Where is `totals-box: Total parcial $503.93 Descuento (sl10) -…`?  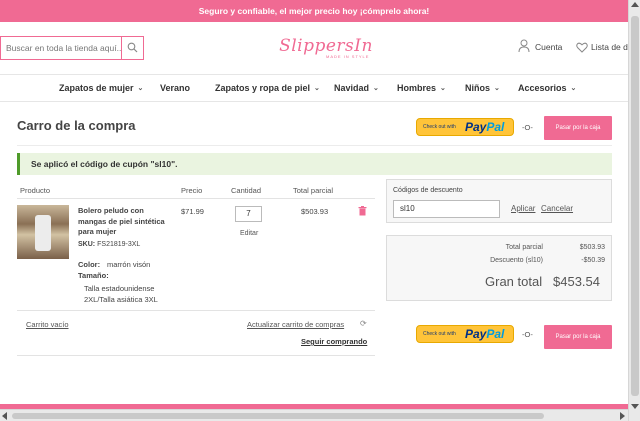 totals-box: Total parcial $503.93 Descuento (sl10) -… is located at coordinates (499, 268).